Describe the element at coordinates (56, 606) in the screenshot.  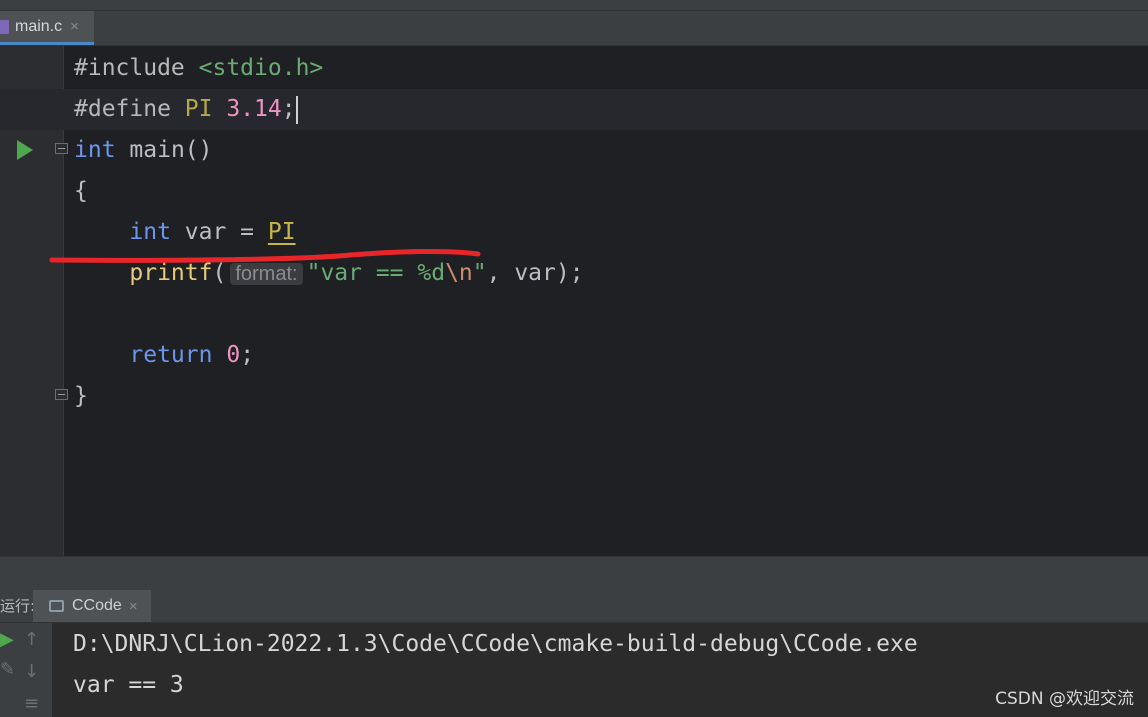
I see `console-icon` at that location.